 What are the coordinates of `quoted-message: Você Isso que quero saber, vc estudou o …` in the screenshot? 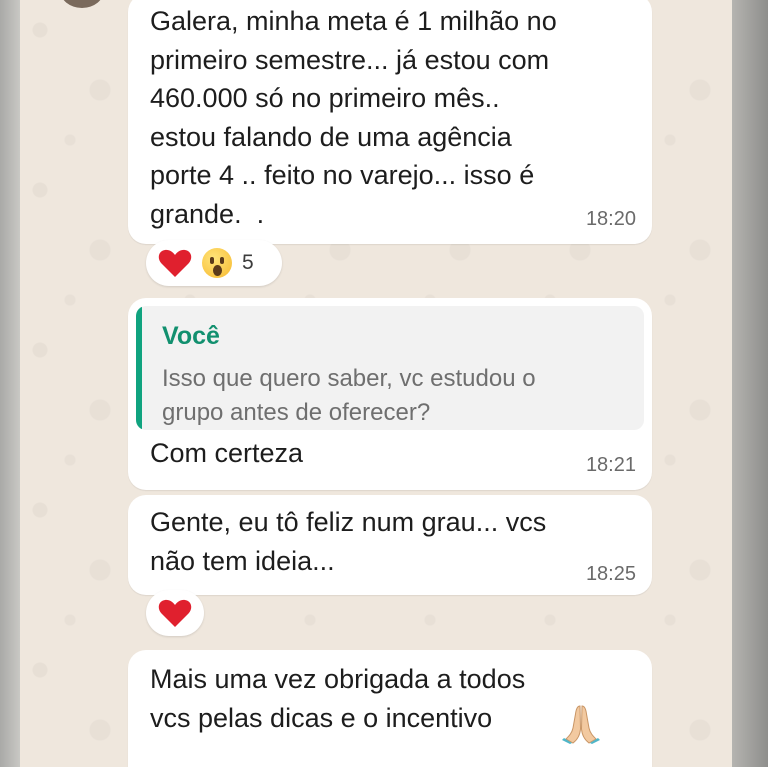 It's located at (390, 368).